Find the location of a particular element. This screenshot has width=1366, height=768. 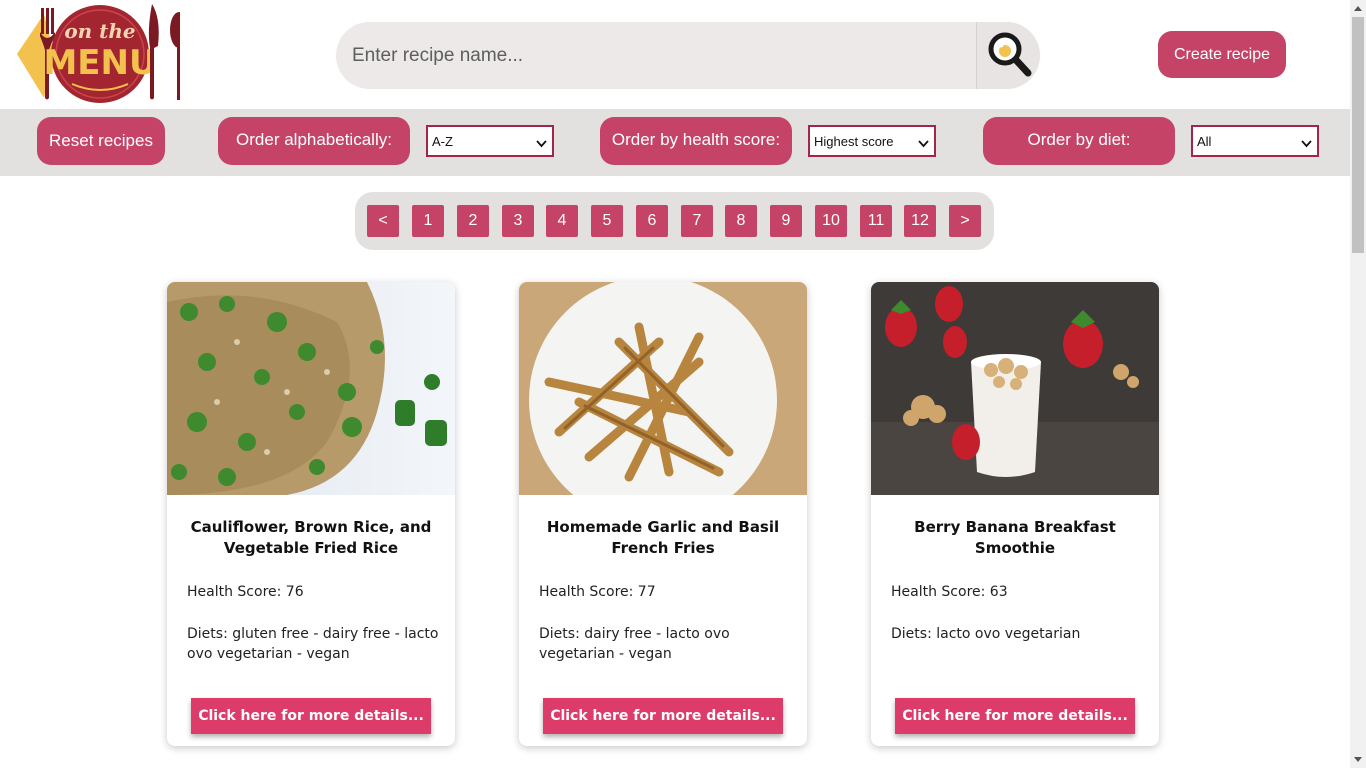

svg-text: MENU is located at coordinates (99, 63).